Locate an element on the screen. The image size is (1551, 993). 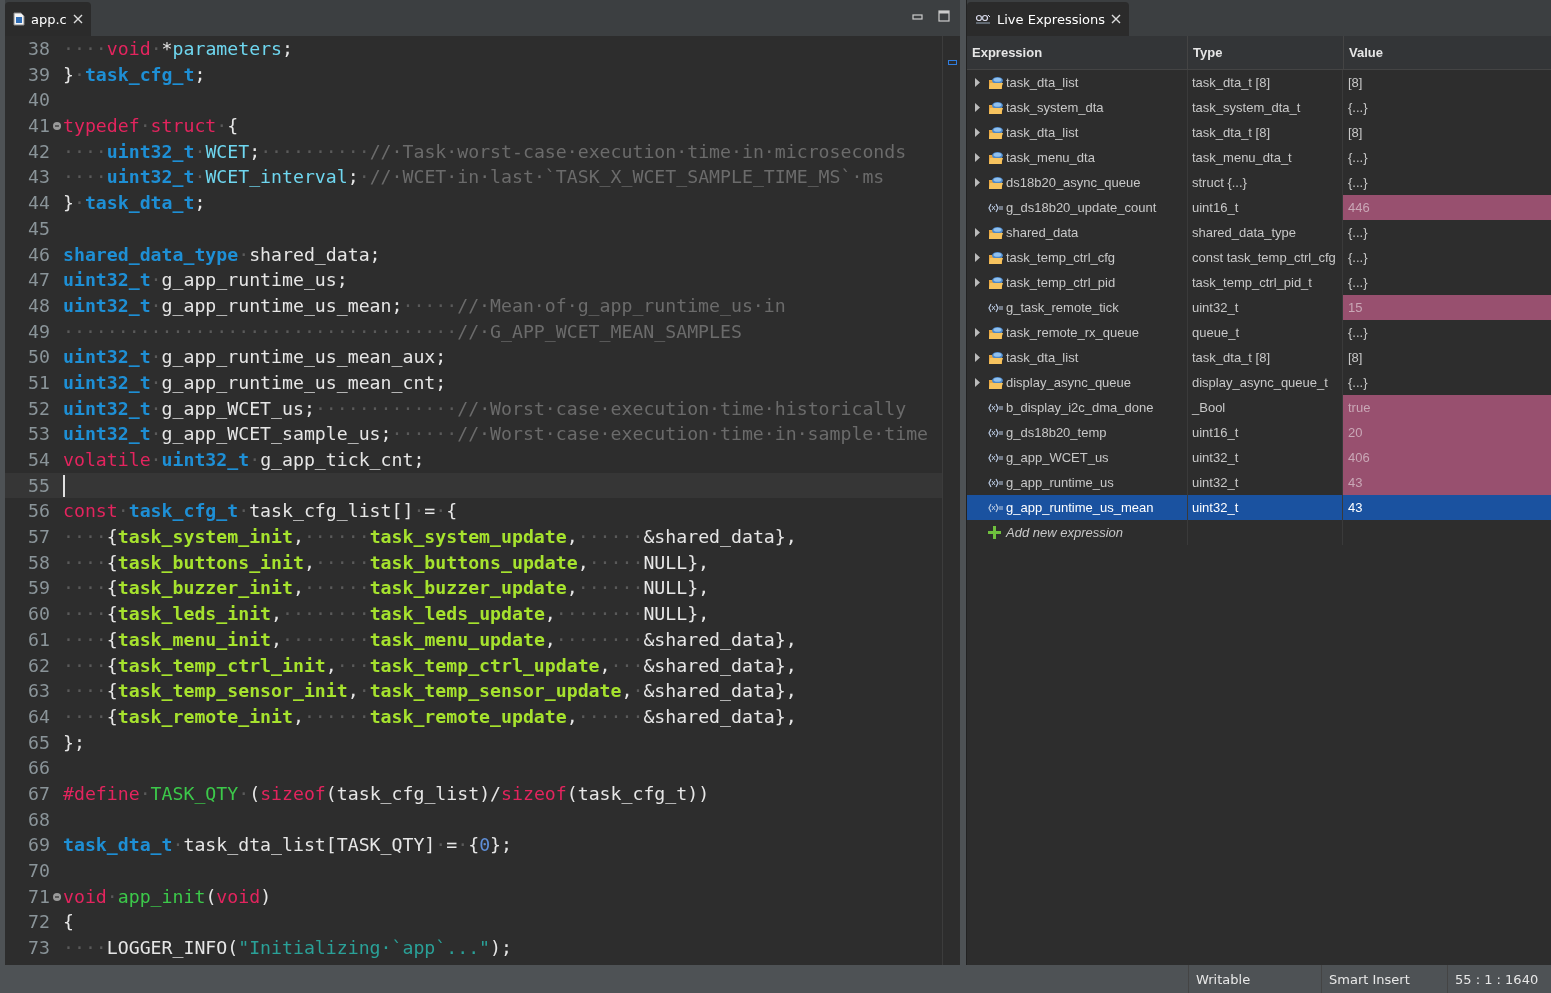
ruler-mark is located at coordinates (952, 62).